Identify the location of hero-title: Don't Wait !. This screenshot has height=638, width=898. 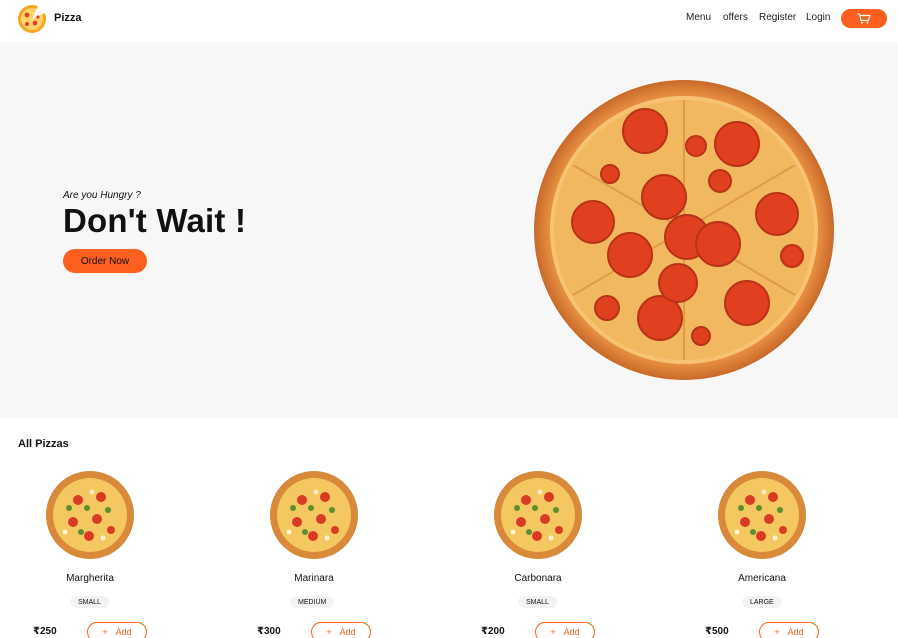
(155, 220).